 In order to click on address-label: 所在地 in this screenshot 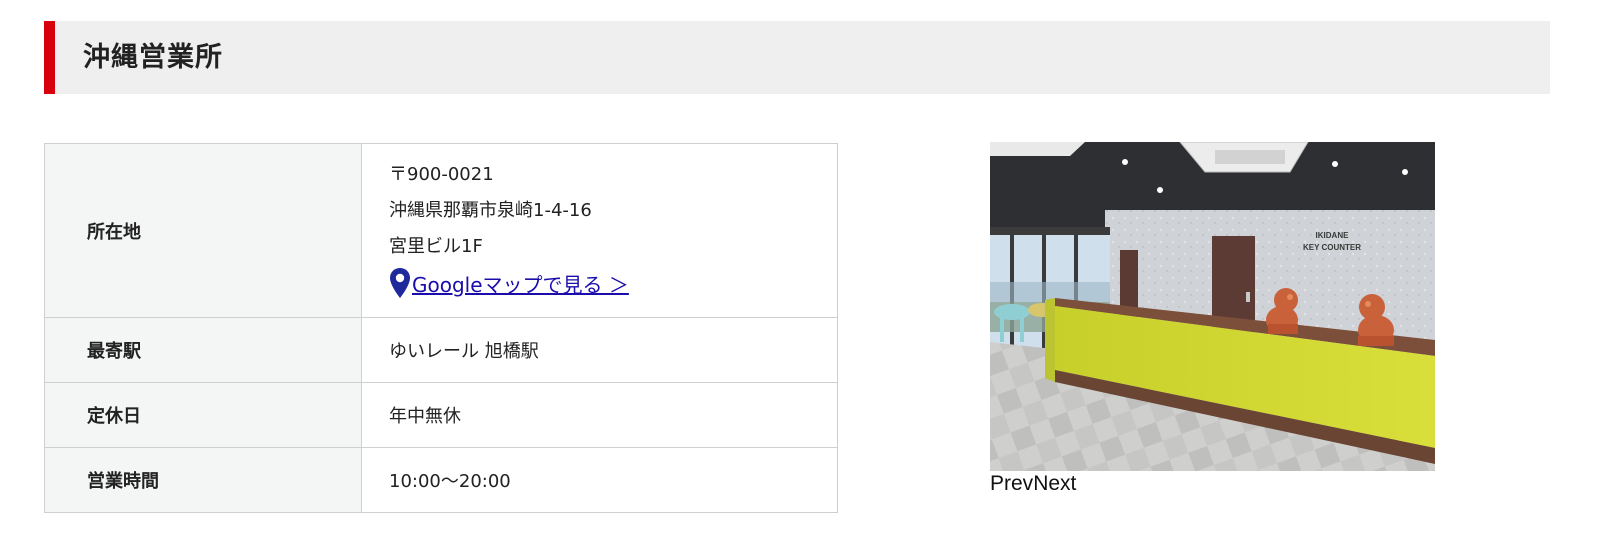, I will do `click(203, 230)`.